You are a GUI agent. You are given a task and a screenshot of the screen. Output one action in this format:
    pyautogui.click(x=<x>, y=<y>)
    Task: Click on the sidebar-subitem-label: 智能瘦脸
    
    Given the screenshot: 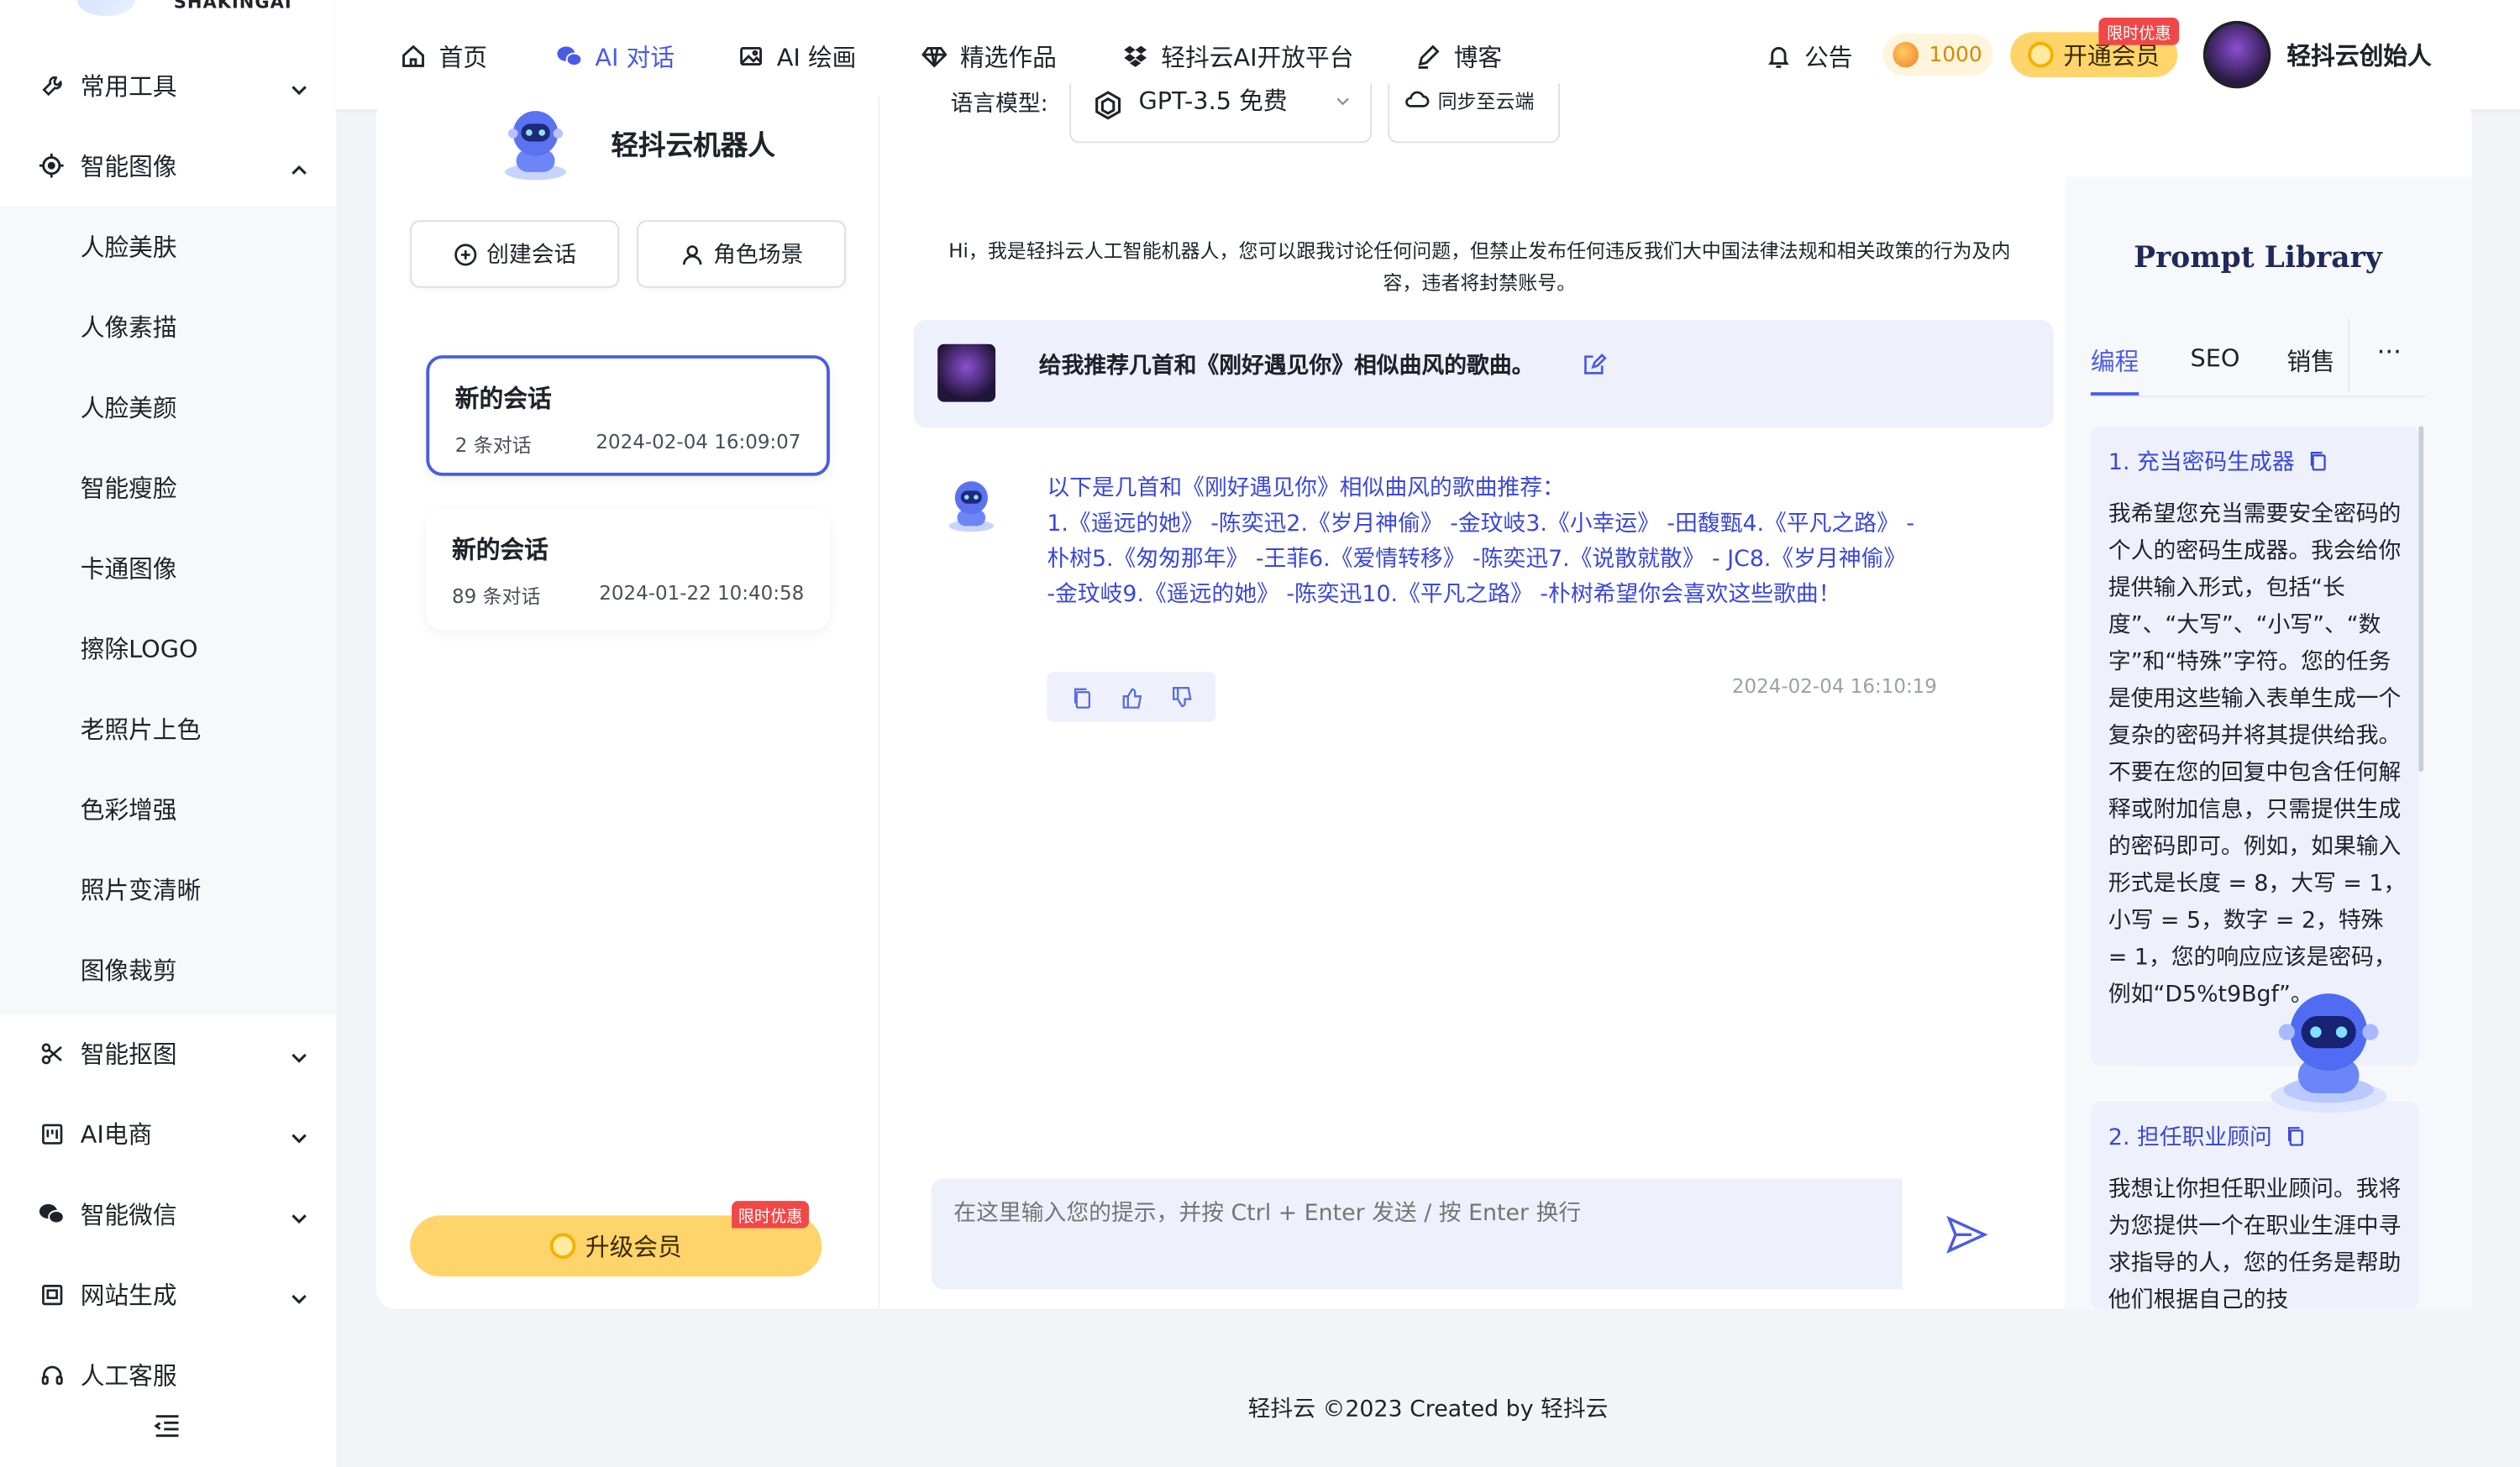 What is the action you would take?
    pyautogui.click(x=128, y=488)
    